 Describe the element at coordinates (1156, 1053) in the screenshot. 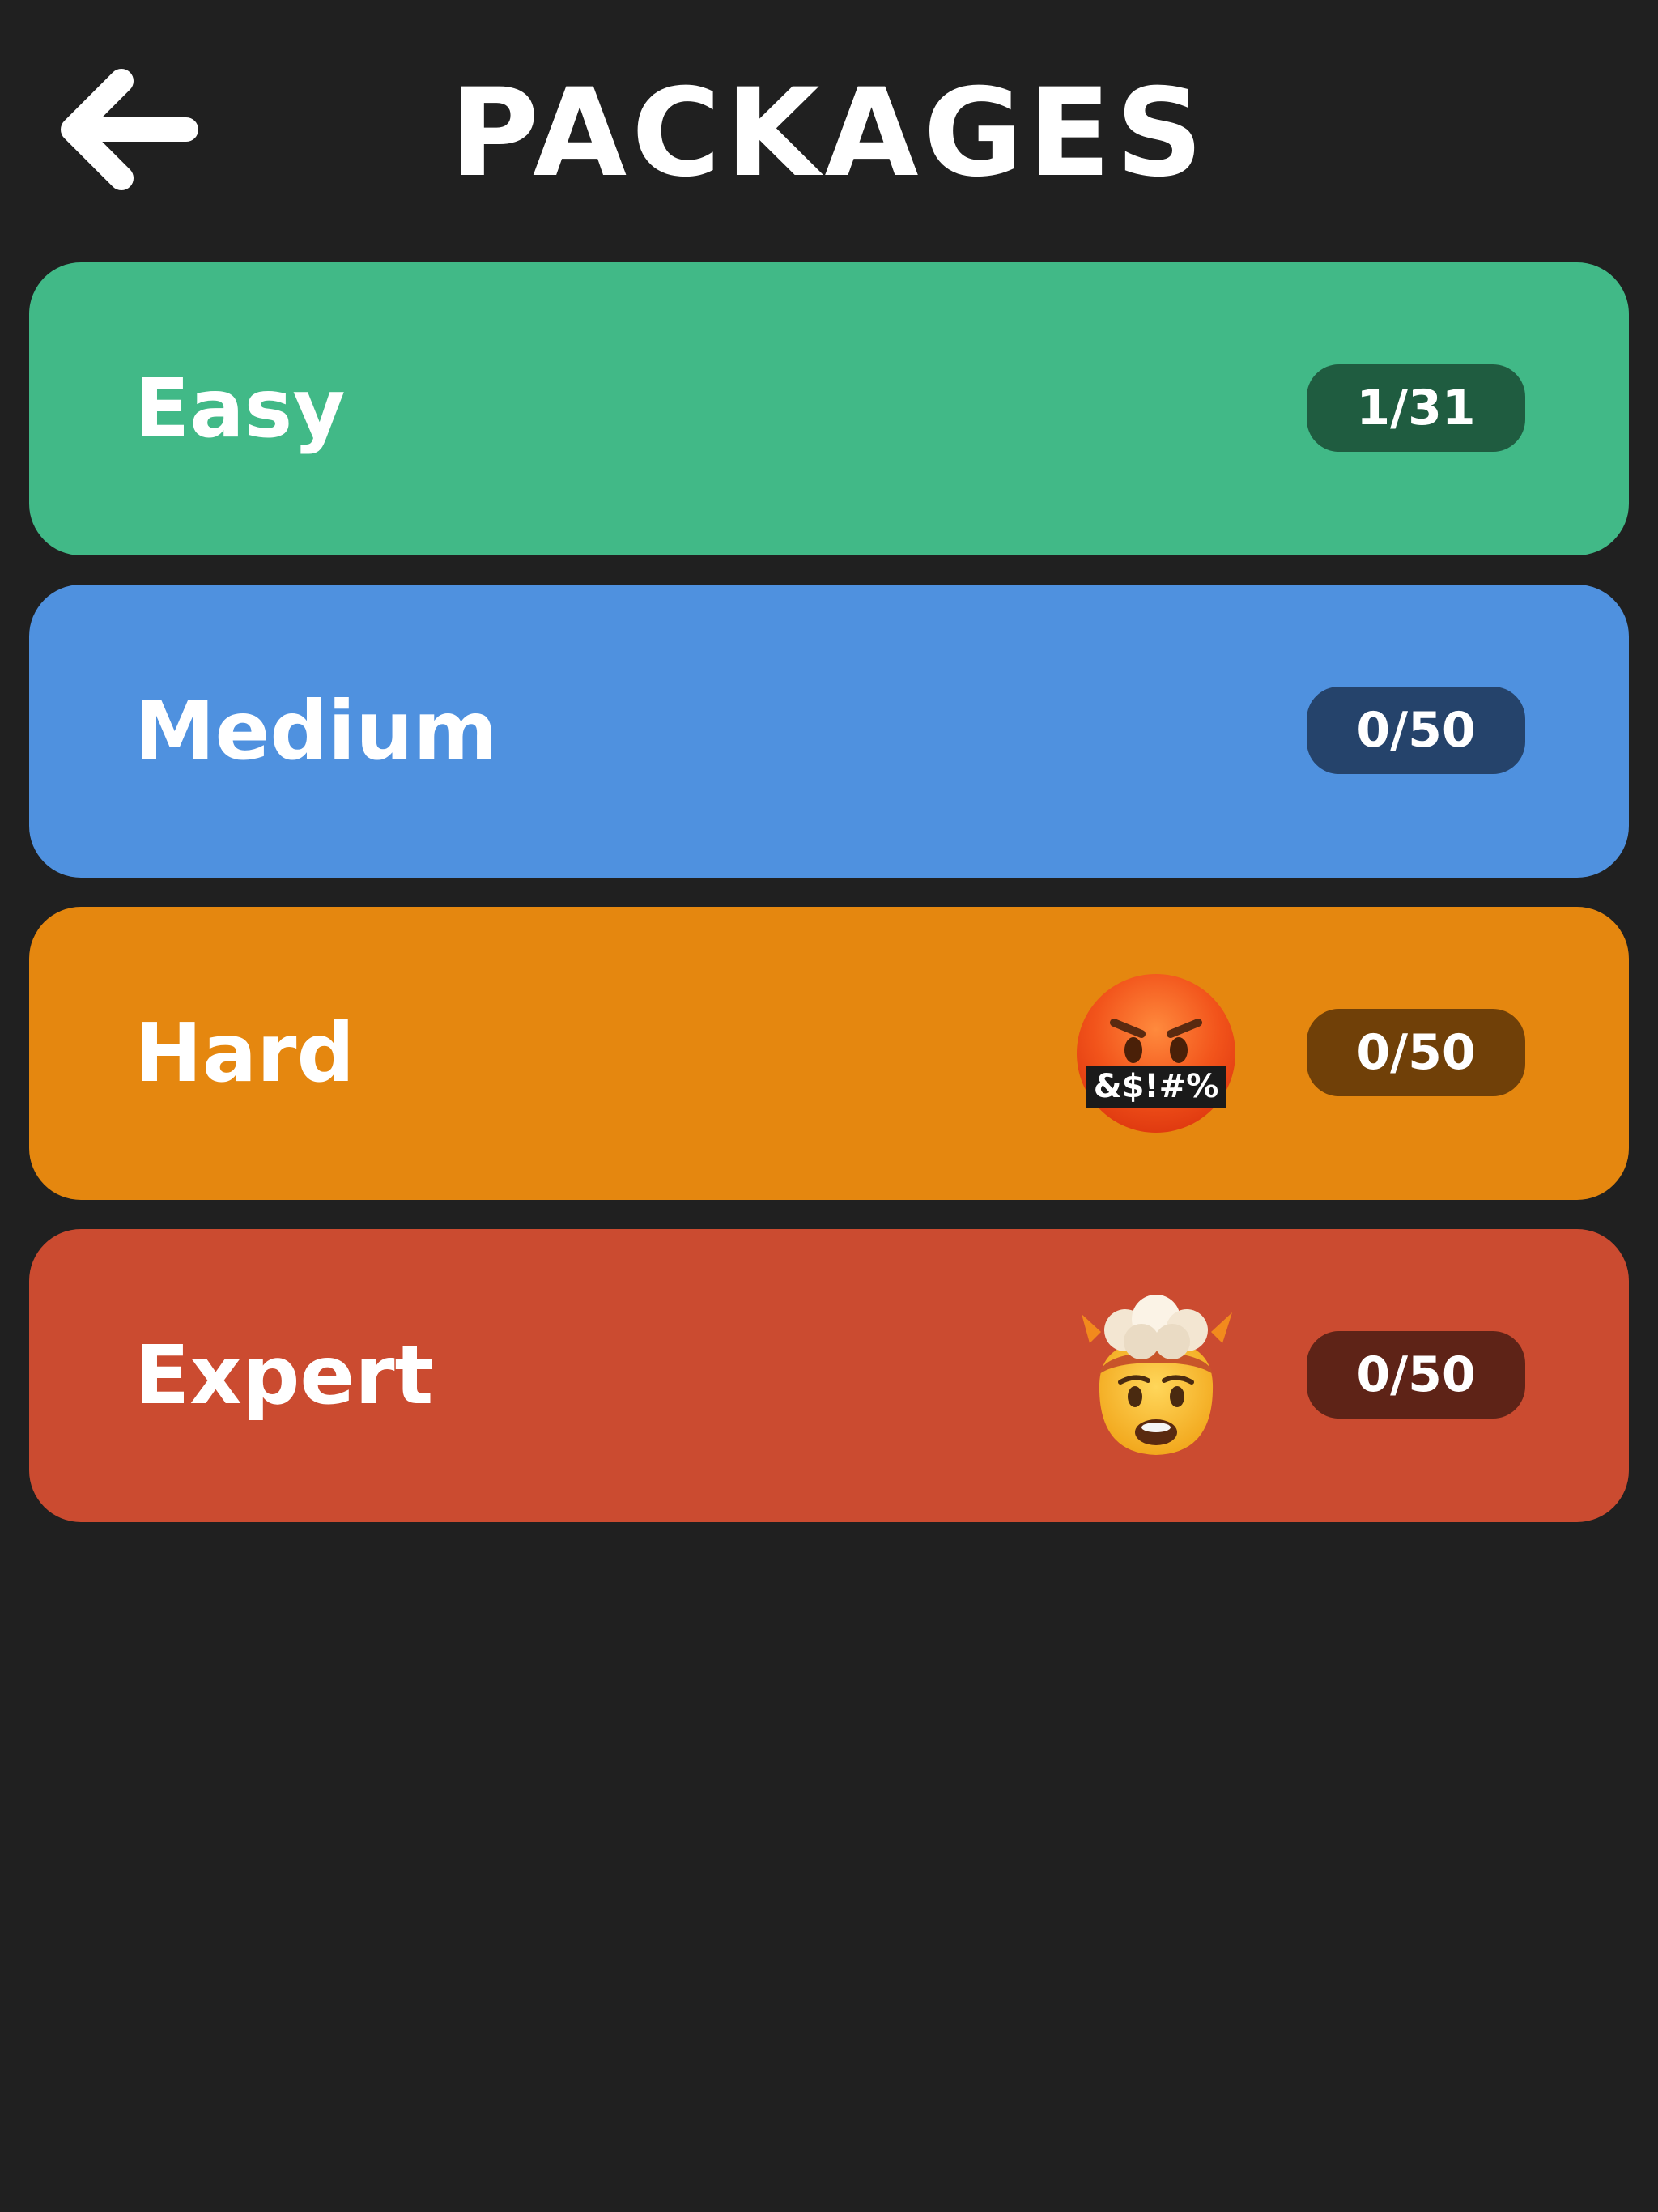

I see `face-with-symbols-on-mouth-icon: &$!#%` at that location.